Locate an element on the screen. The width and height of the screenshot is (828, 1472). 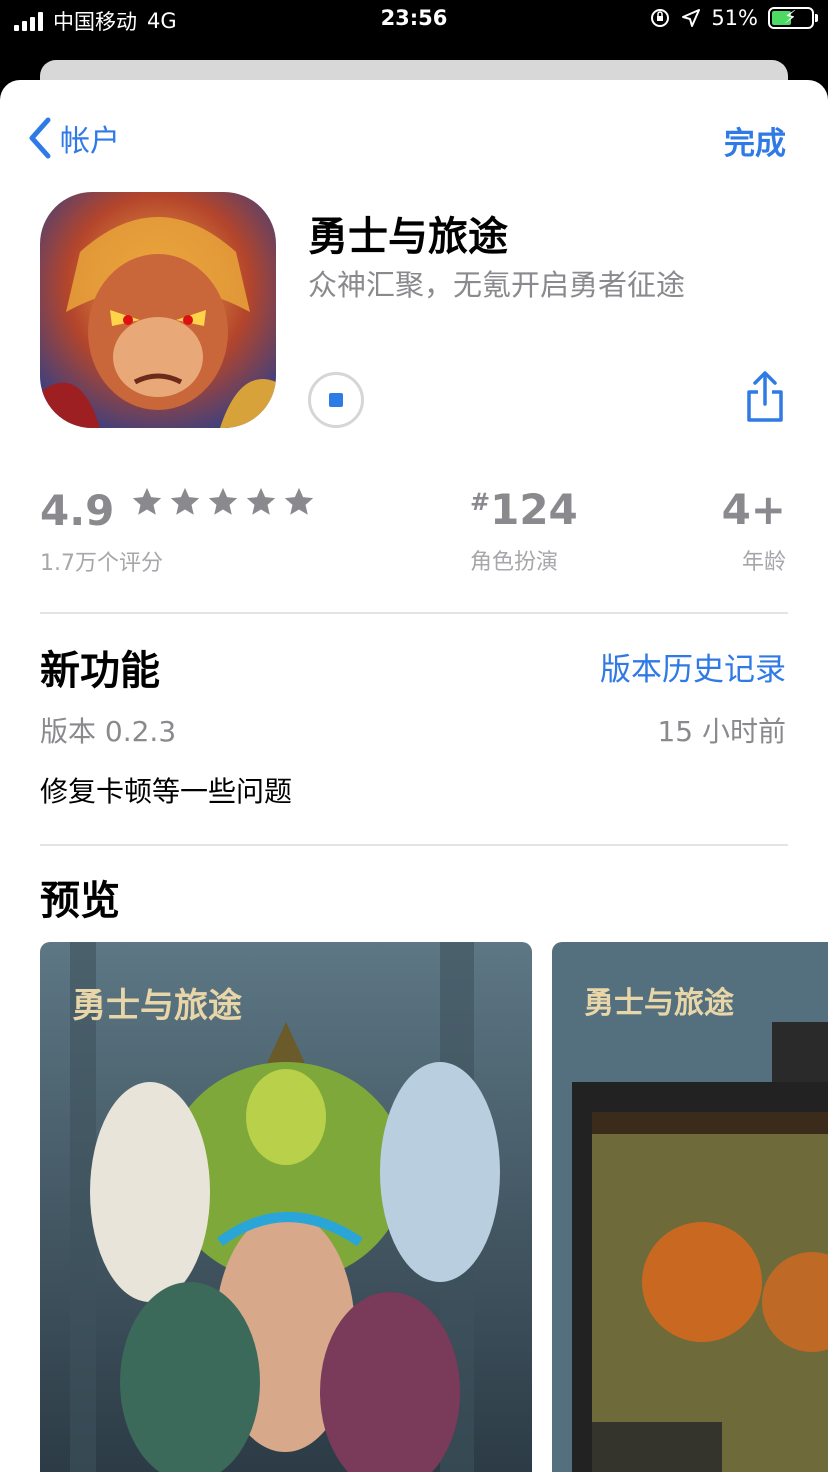
update-time: 15 小时前 is located at coordinates (721, 731).